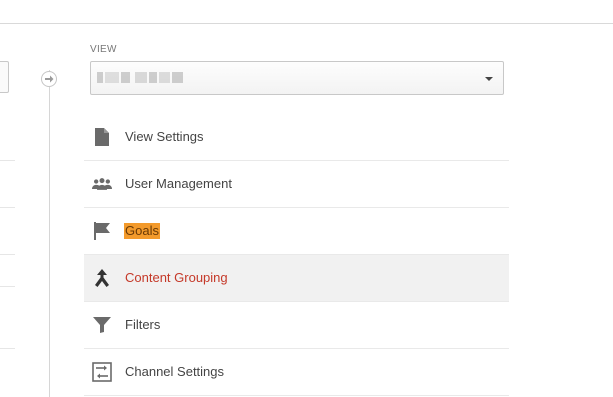  Describe the element at coordinates (296, 278) in the screenshot. I see `menu-item-content-grouping: Content Grouping` at that location.